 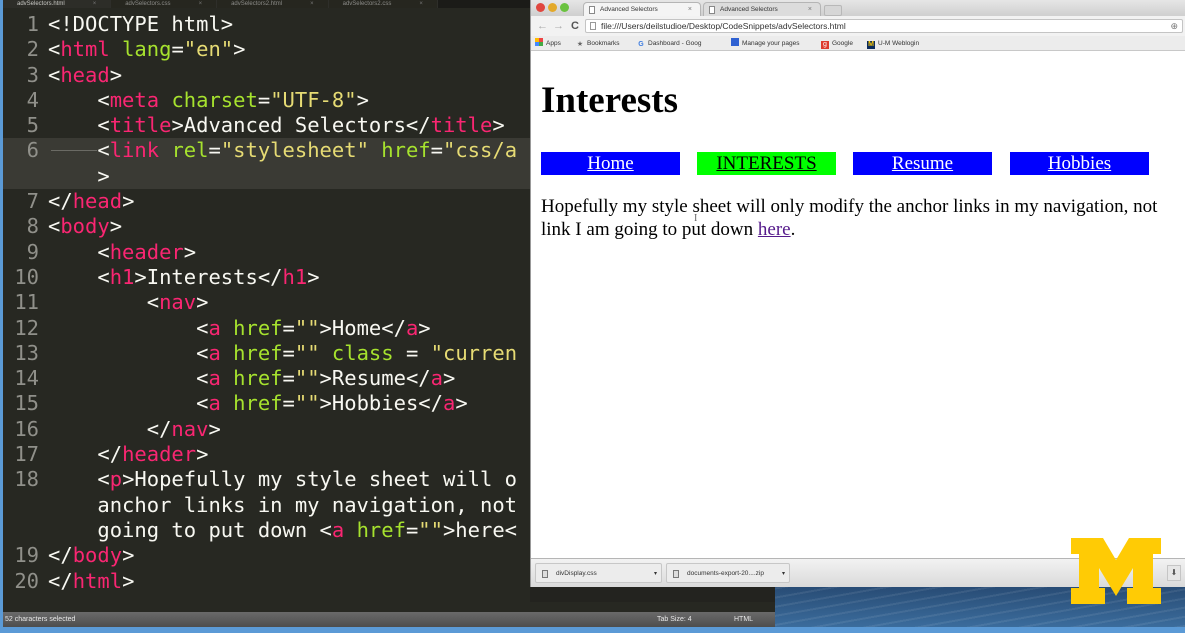 What do you see at coordinates (381, 403) in the screenshot?
I see `code-text: >Hobbies</` at bounding box center [381, 403].